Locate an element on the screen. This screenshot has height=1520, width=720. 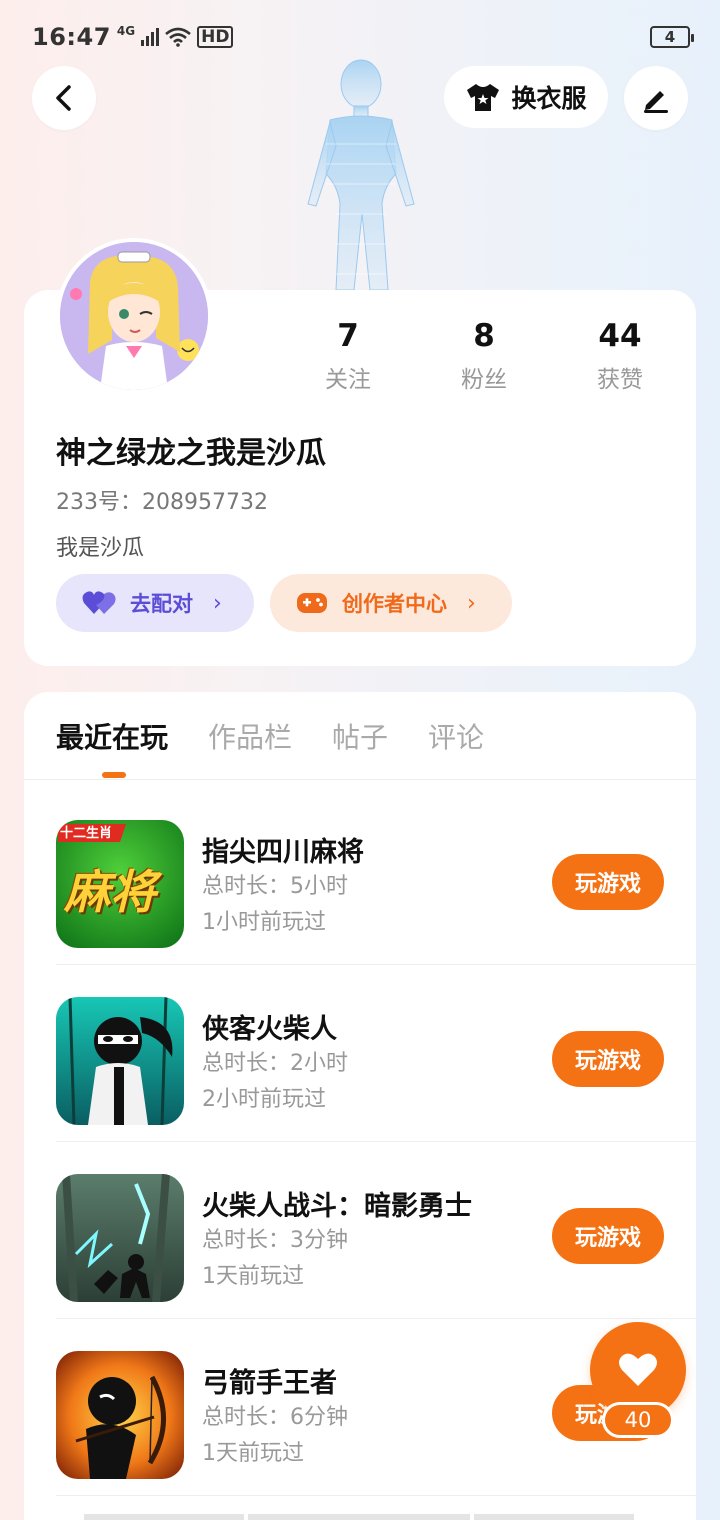
tab-posts: 帖子 is located at coordinates (360, 736).